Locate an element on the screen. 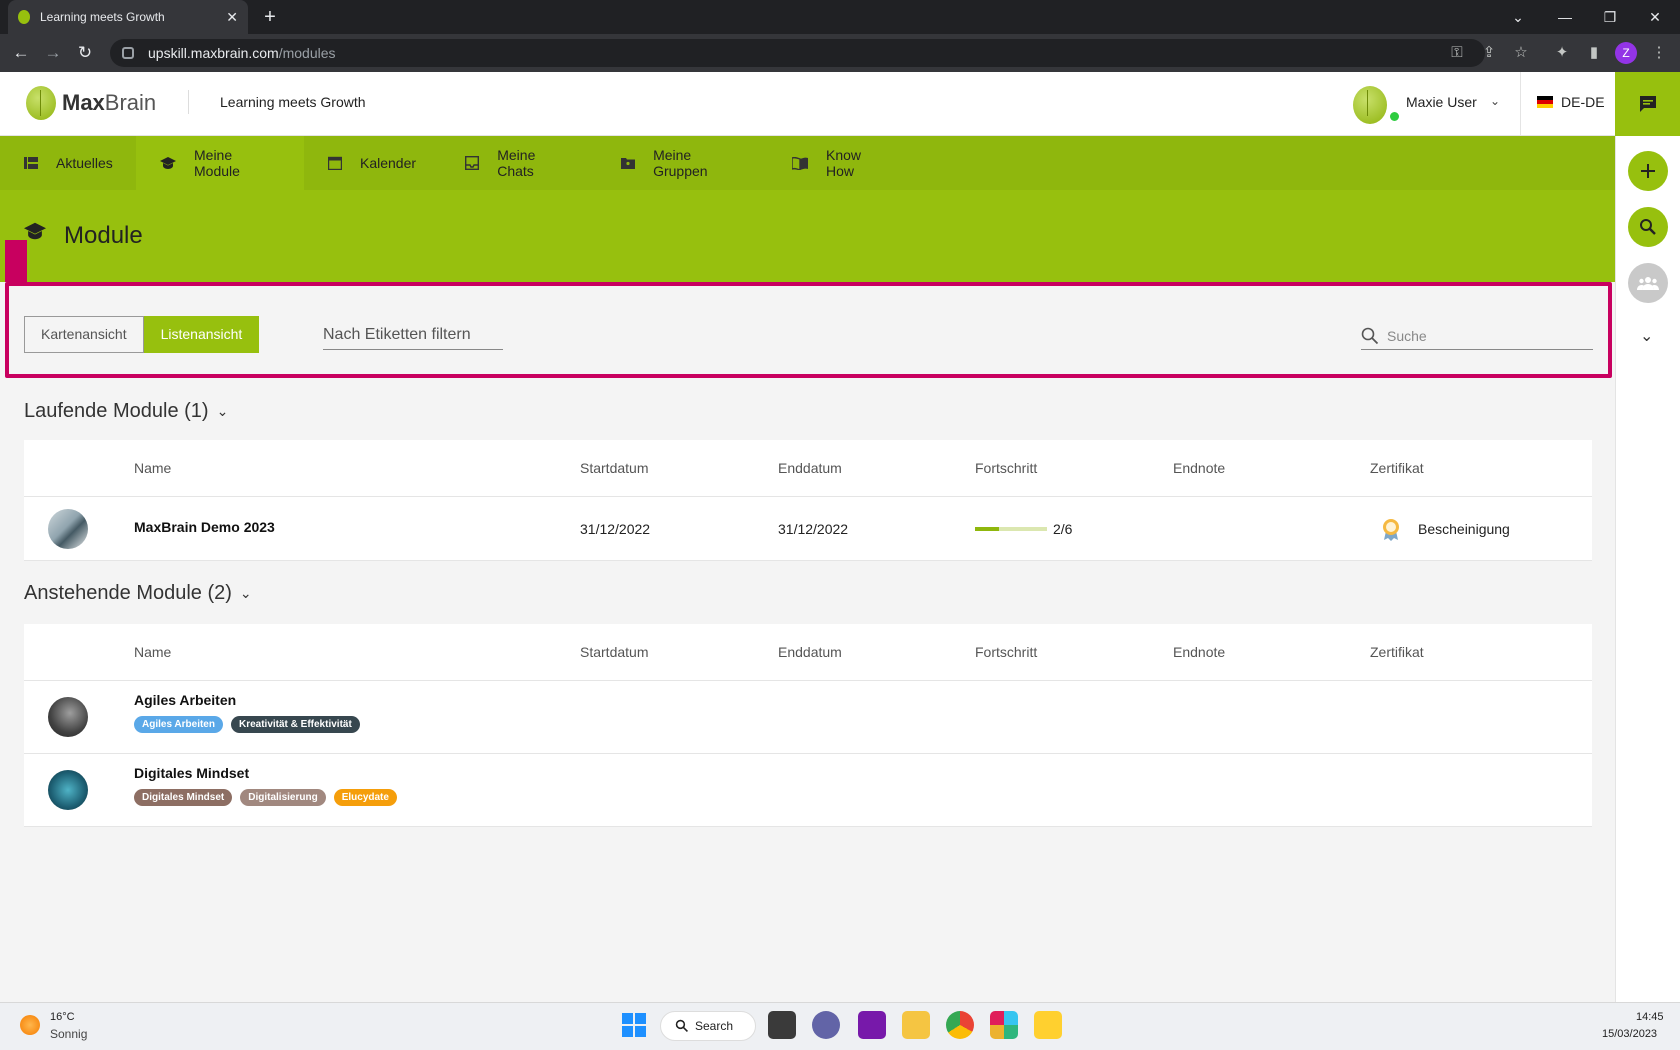 The height and width of the screenshot is (1050, 1680). highlight-frame is located at coordinates (808, 330).